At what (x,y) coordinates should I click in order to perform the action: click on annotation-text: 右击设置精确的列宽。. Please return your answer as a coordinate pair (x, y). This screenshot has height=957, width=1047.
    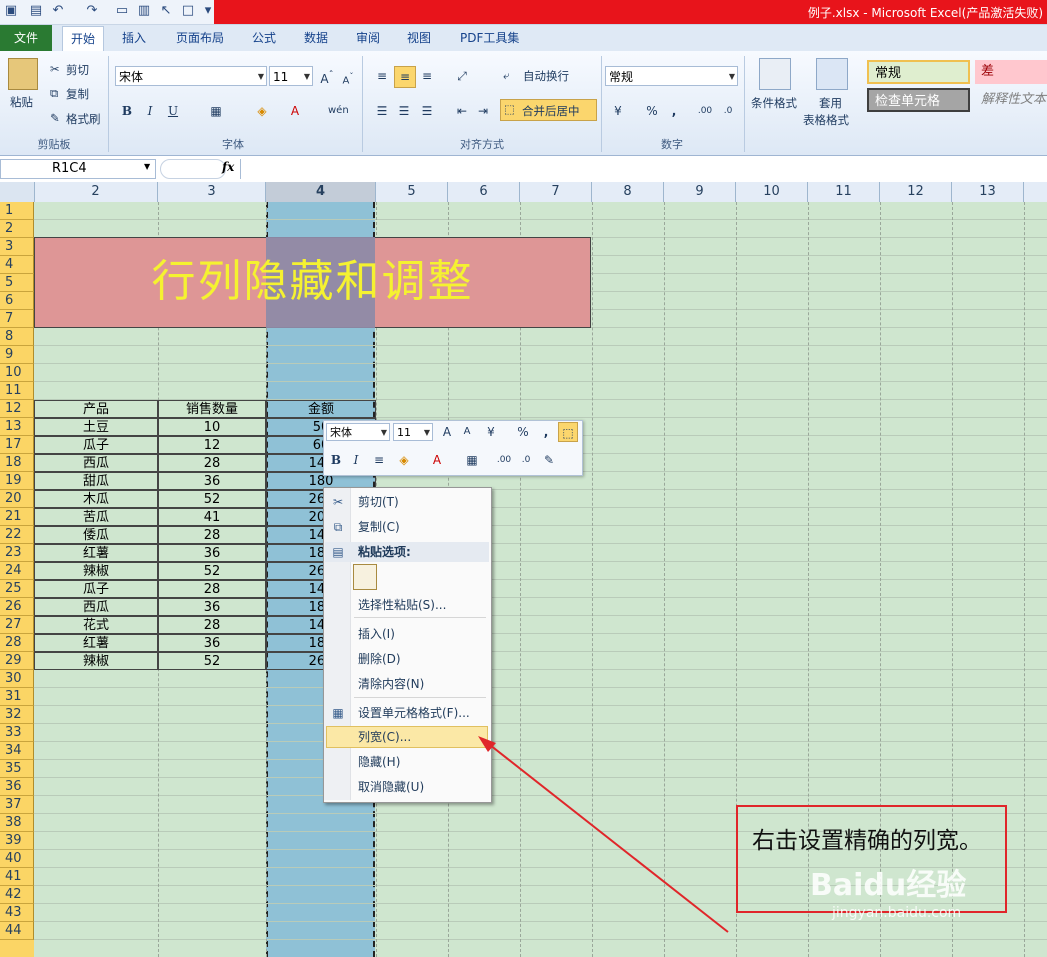
    Looking at the image, I should click on (867, 841).